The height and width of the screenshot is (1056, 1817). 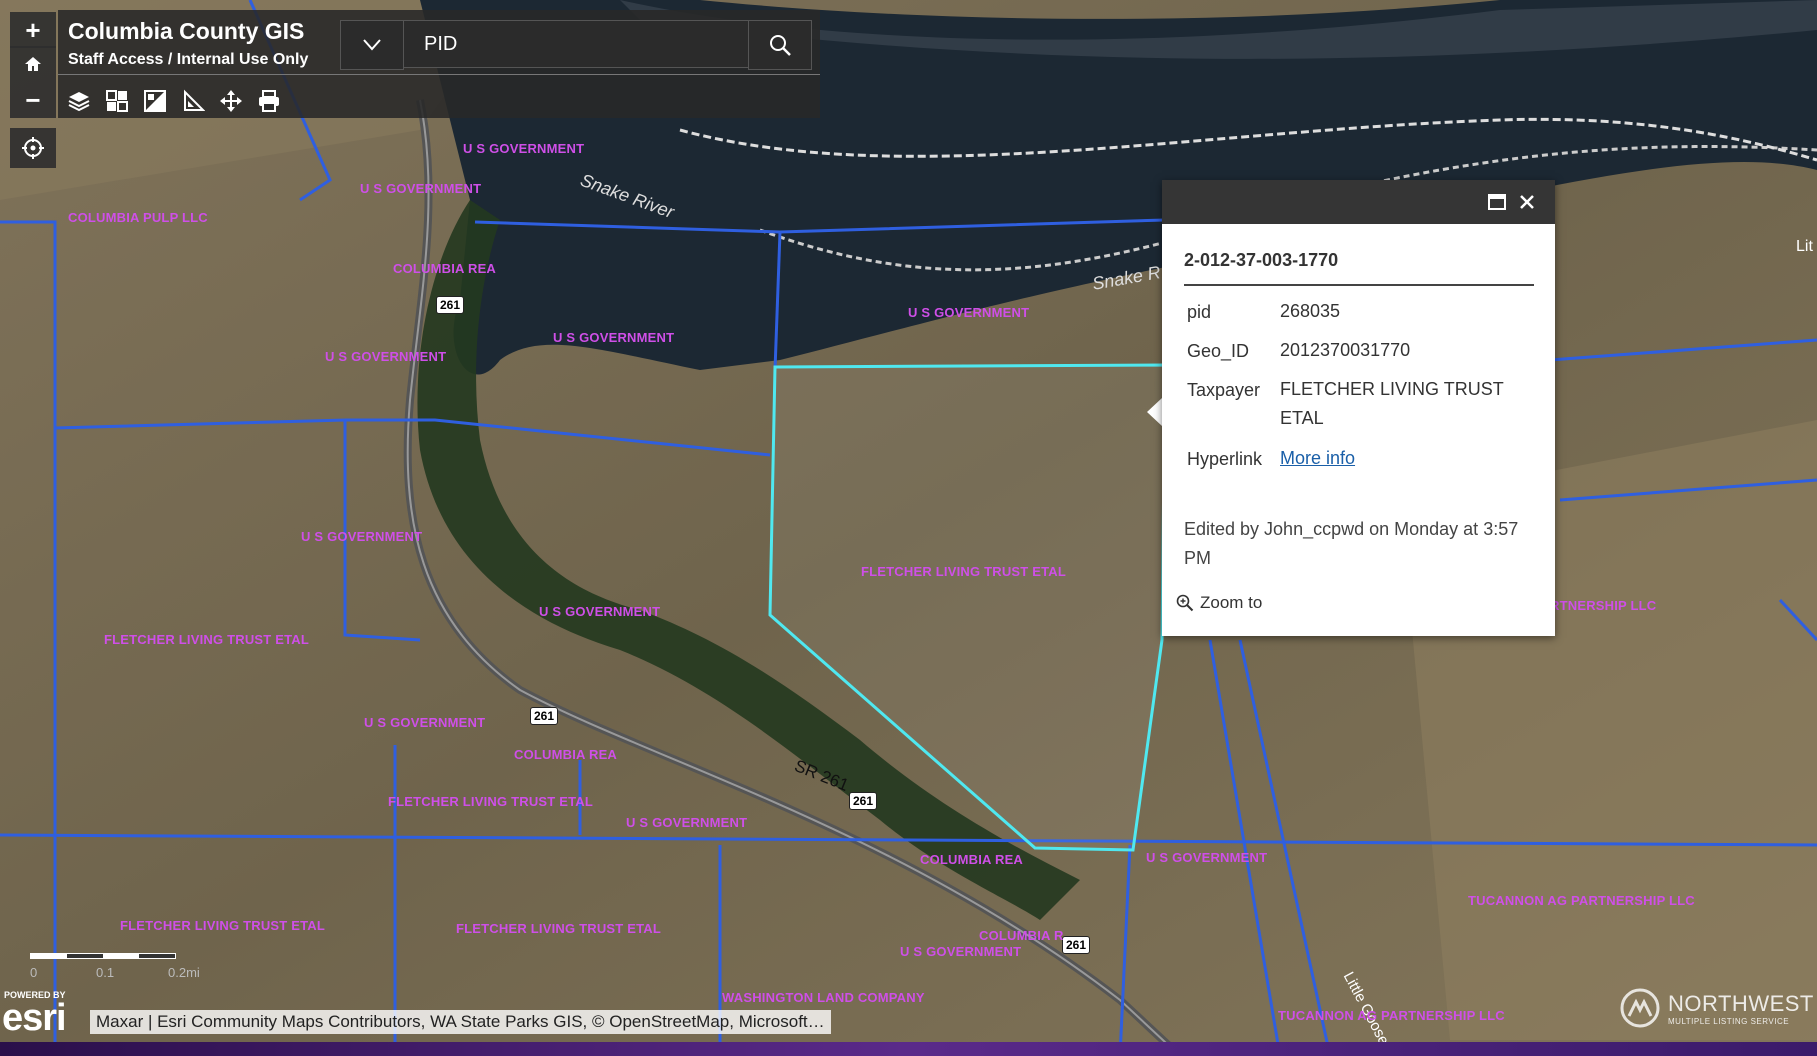 I want to click on maximize-icon, so click(x=1497, y=202).